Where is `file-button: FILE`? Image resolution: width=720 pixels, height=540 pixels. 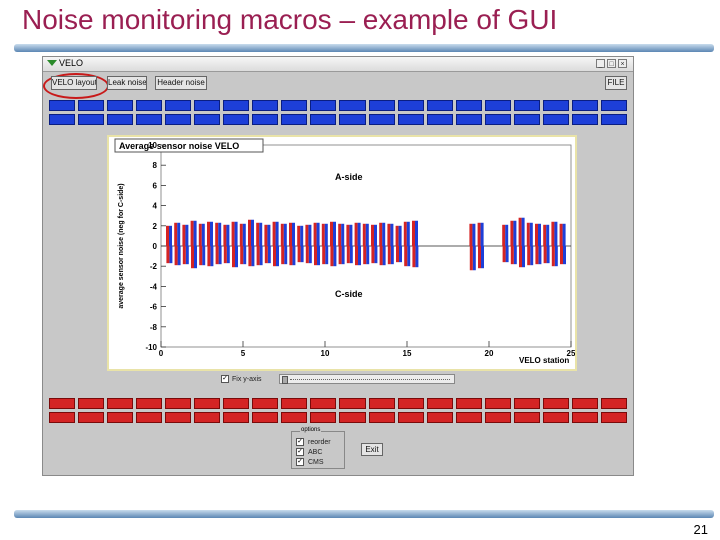 file-button: FILE is located at coordinates (616, 83).